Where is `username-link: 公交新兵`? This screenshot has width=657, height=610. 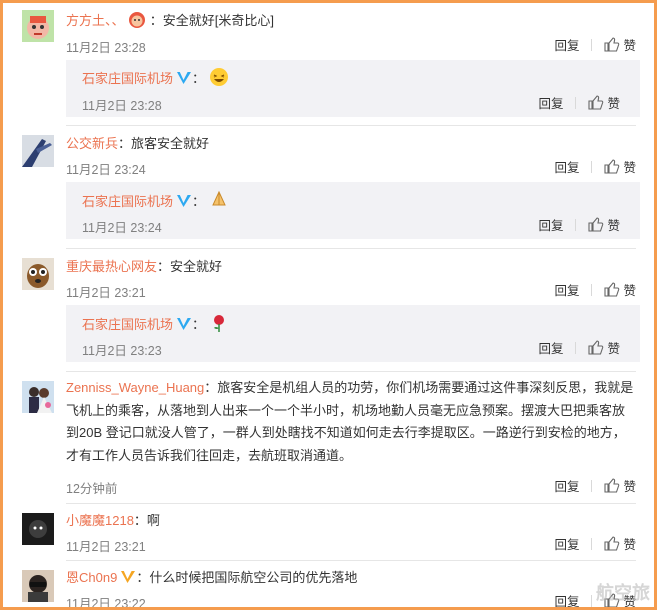
username-link: 公交新兵 is located at coordinates (92, 143).